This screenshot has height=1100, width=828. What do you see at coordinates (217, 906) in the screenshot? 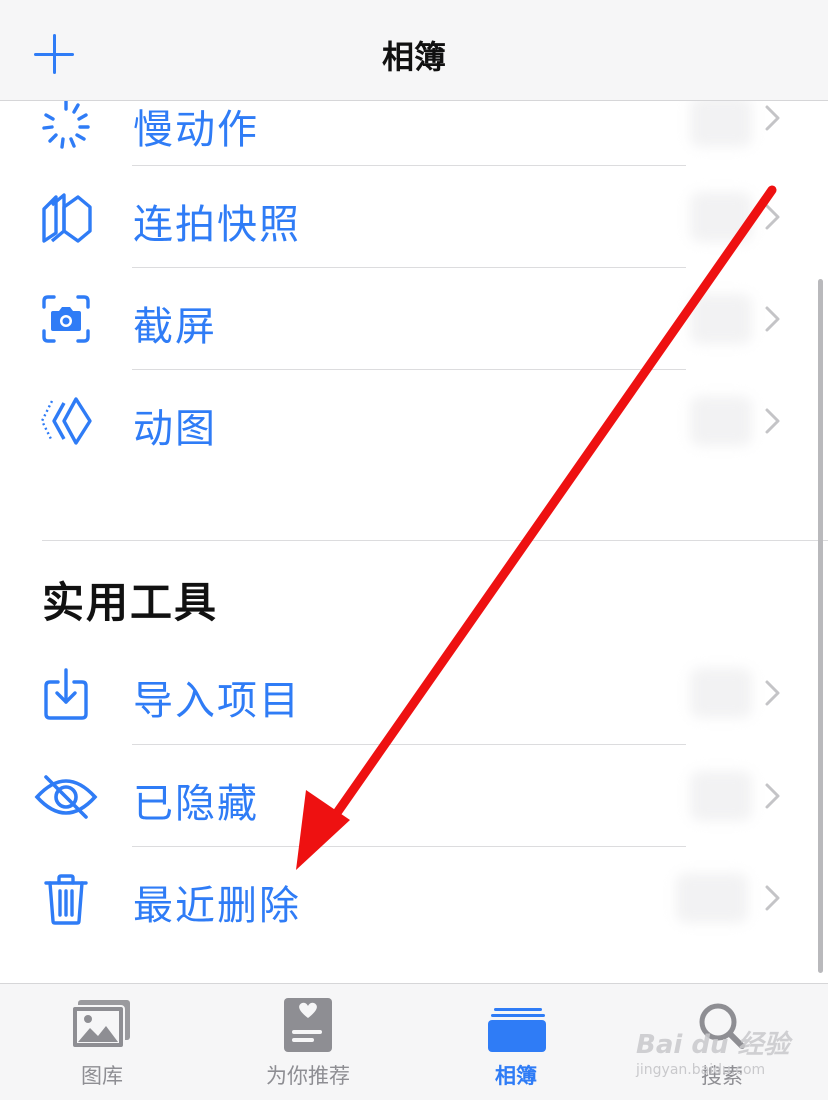
I see `list-item-label: 最近删除` at bounding box center [217, 906].